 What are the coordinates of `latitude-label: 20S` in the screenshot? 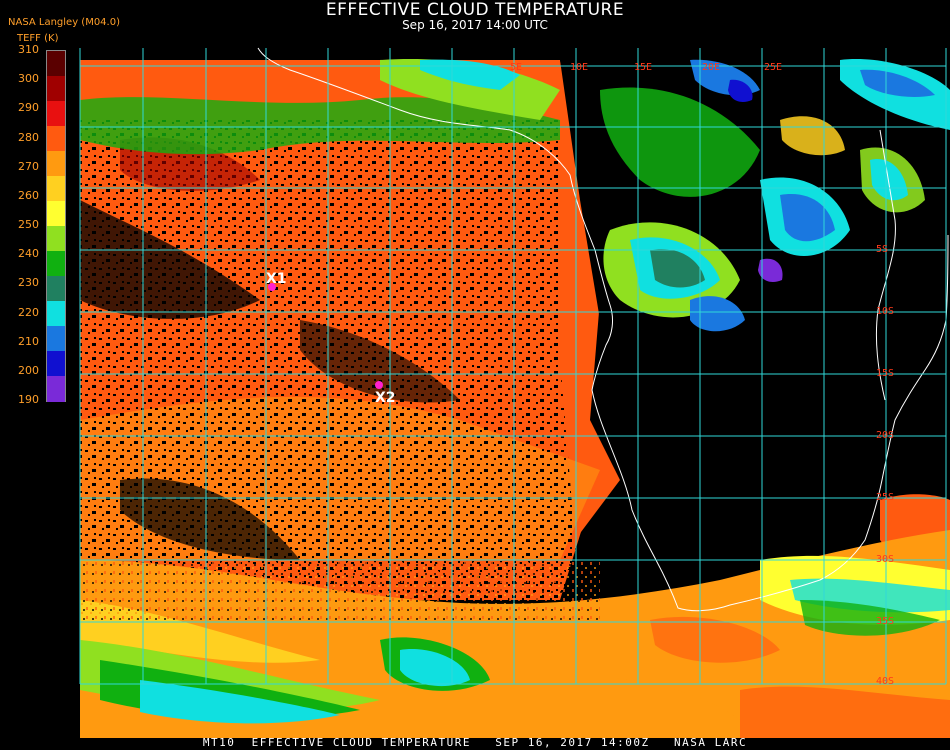 It's located at (885, 435).